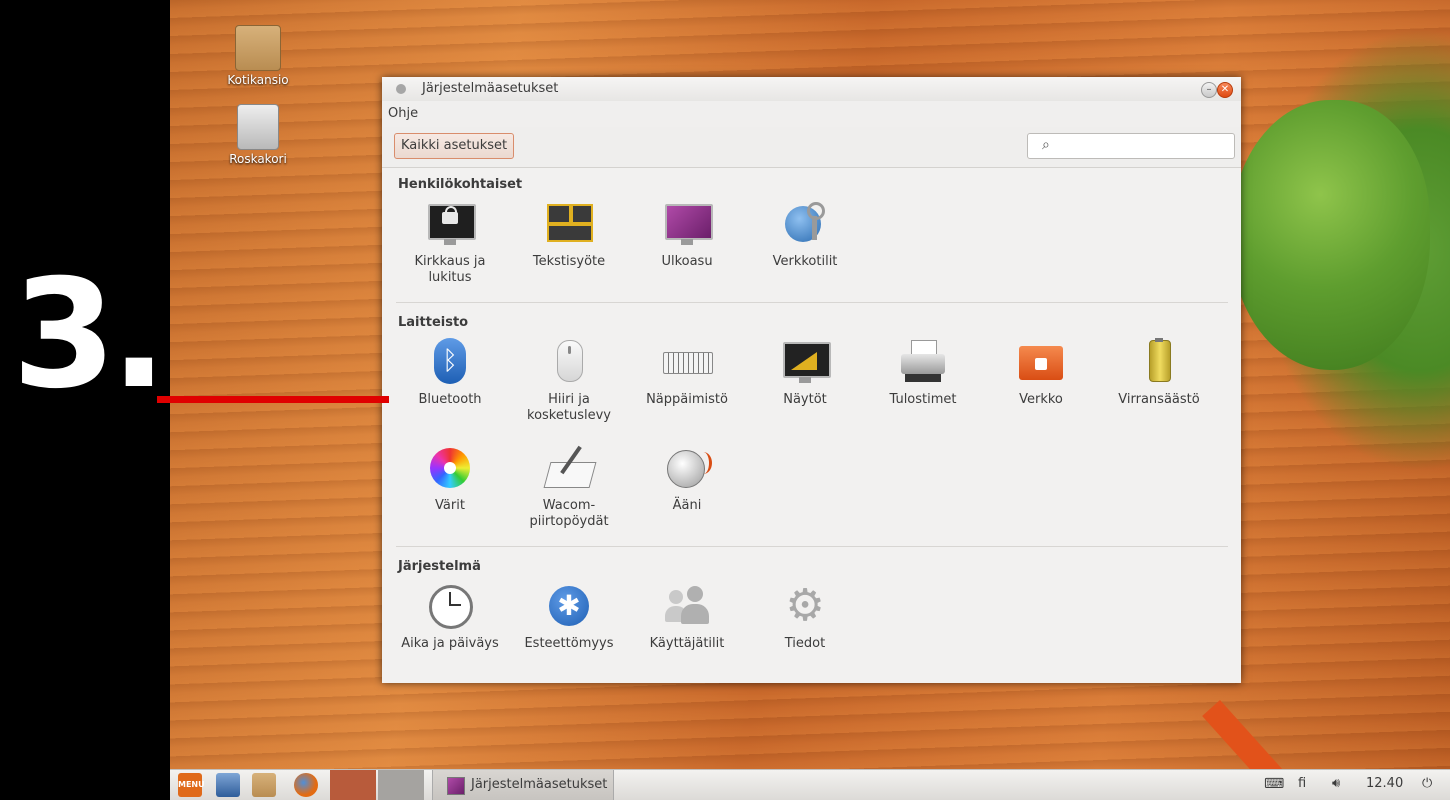 The width and height of the screenshot is (1450, 800). I want to click on setting-color: Värit, so click(450, 479).